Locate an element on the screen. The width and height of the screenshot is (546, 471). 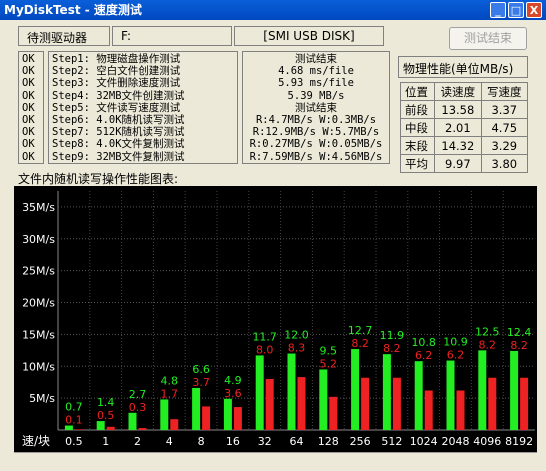
horizontal-scrollbar is located at coordinates (275, 459).